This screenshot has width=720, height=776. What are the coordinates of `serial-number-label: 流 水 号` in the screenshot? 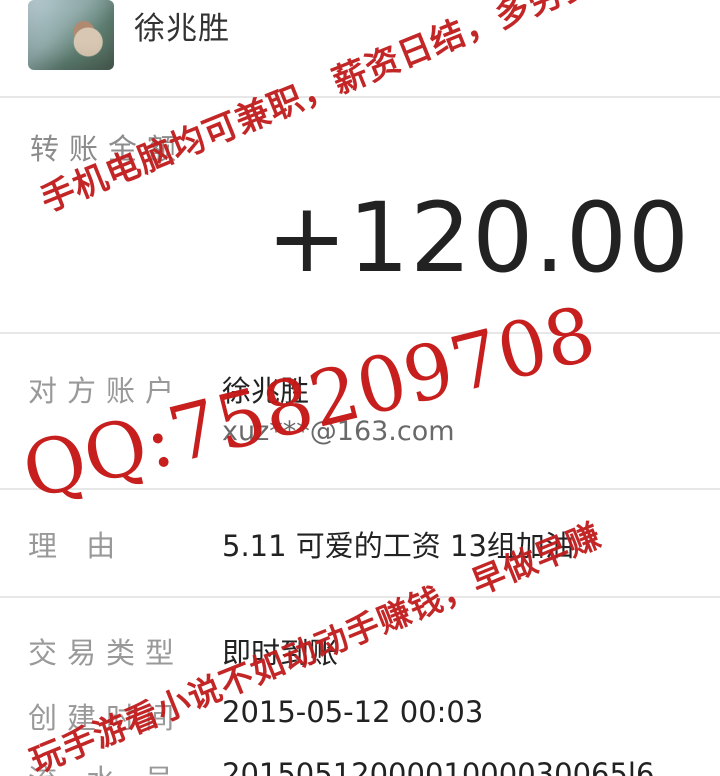 It's located at (105, 766).